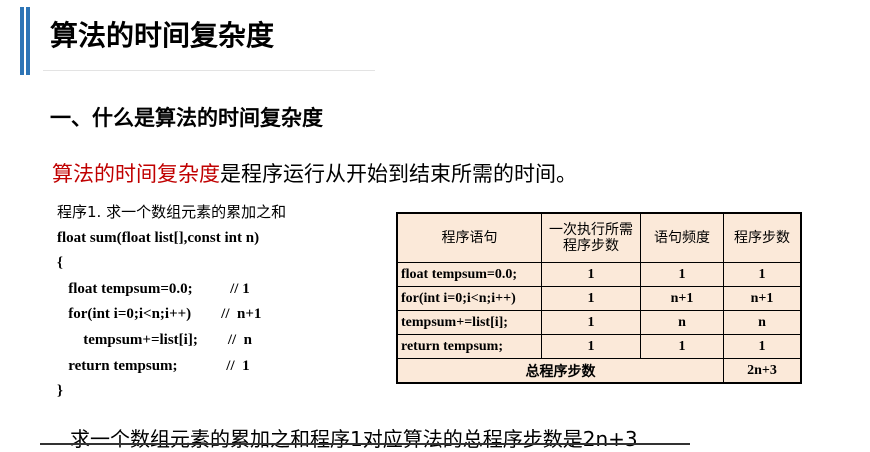  I want to click on table-row: tempsum+=list[i]; 1 n n, so click(599, 322).